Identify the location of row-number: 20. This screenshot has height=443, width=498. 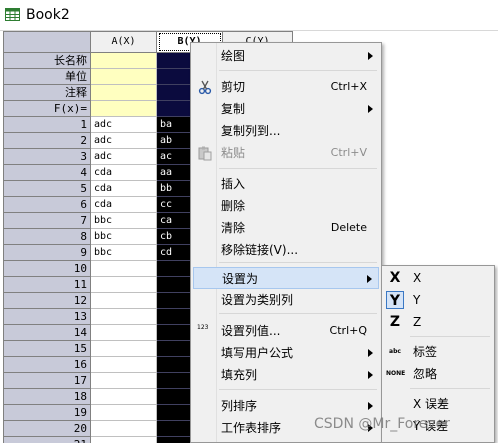
(47, 429).